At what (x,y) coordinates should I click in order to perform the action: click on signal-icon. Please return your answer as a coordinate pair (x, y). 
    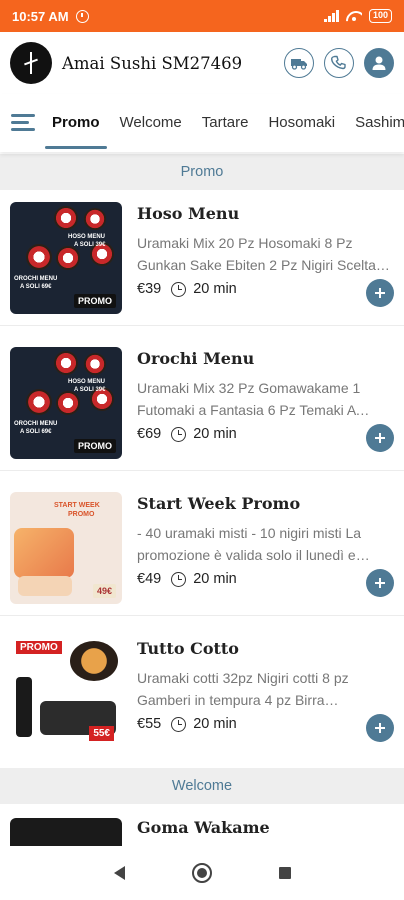
    Looking at the image, I should click on (331, 16).